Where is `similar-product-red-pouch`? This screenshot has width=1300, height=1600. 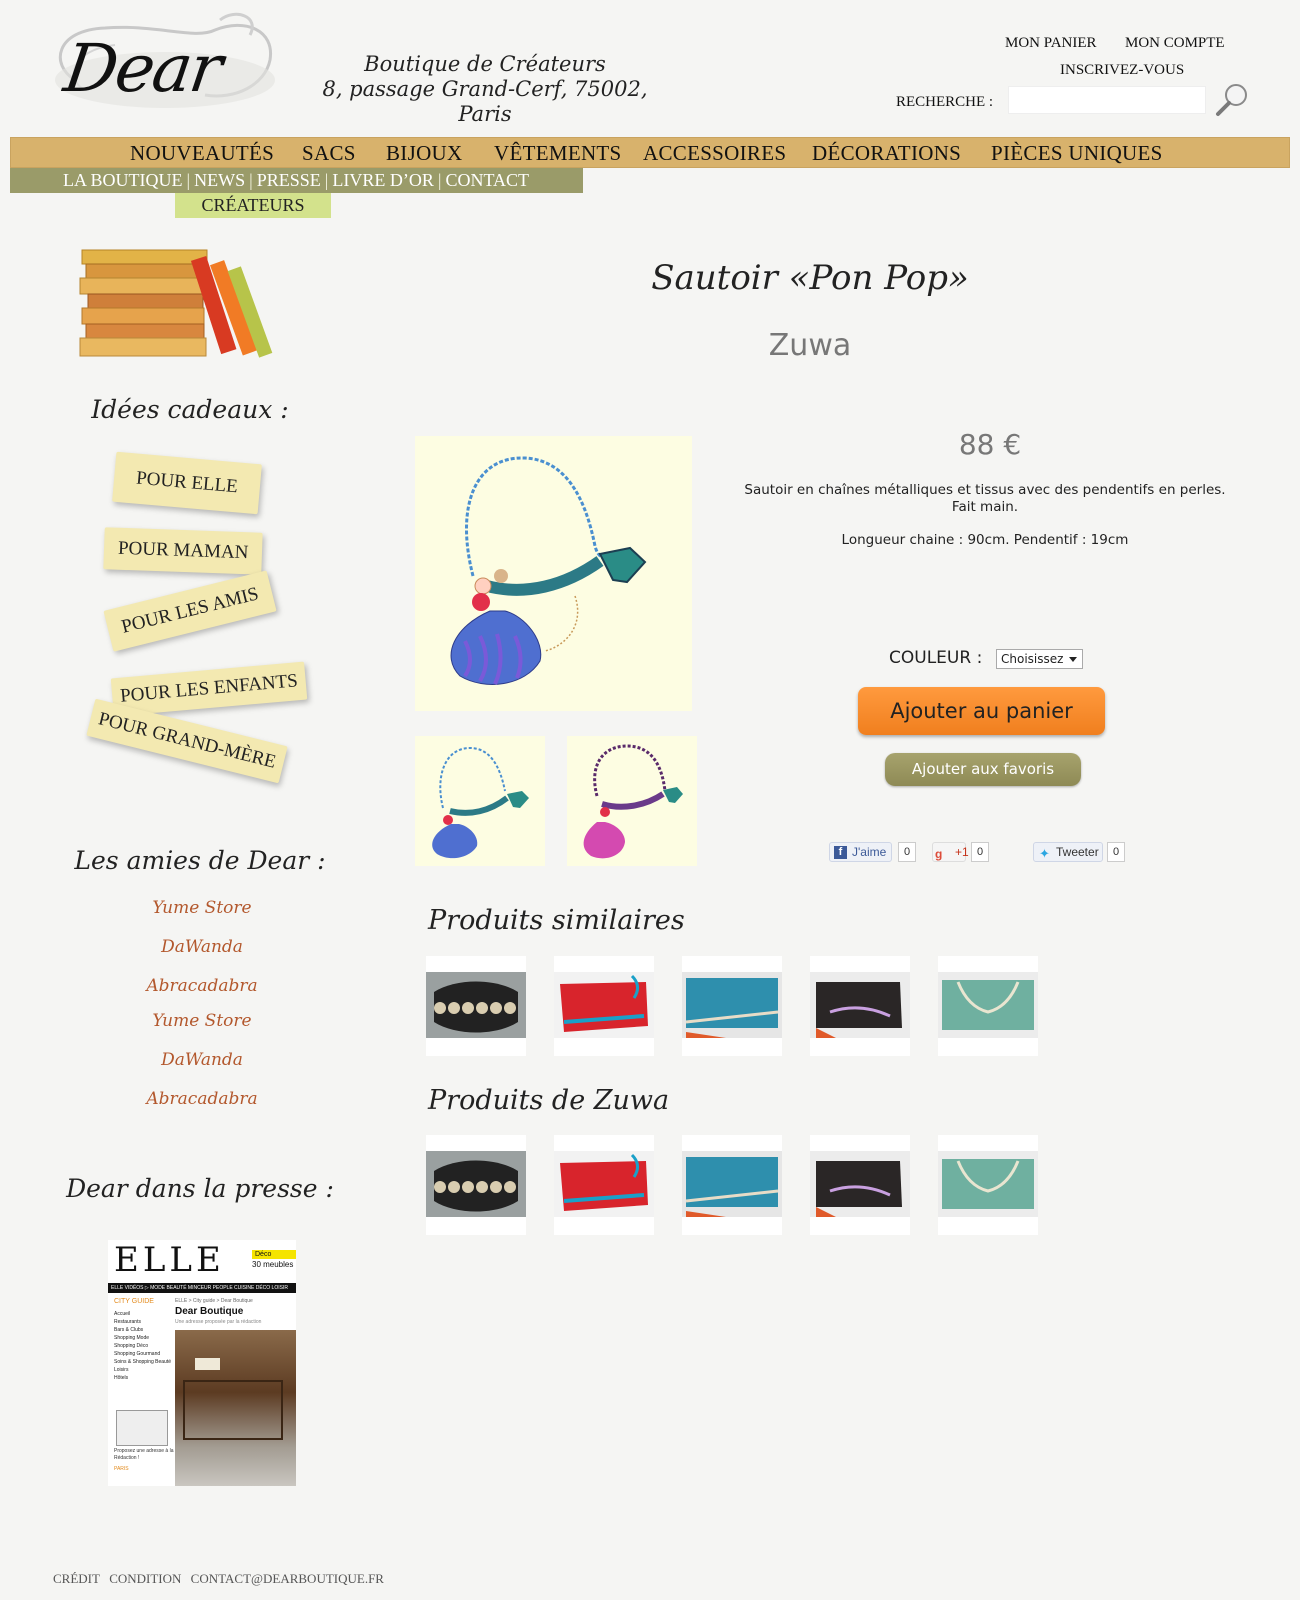
similar-product-red-pouch is located at coordinates (604, 1006).